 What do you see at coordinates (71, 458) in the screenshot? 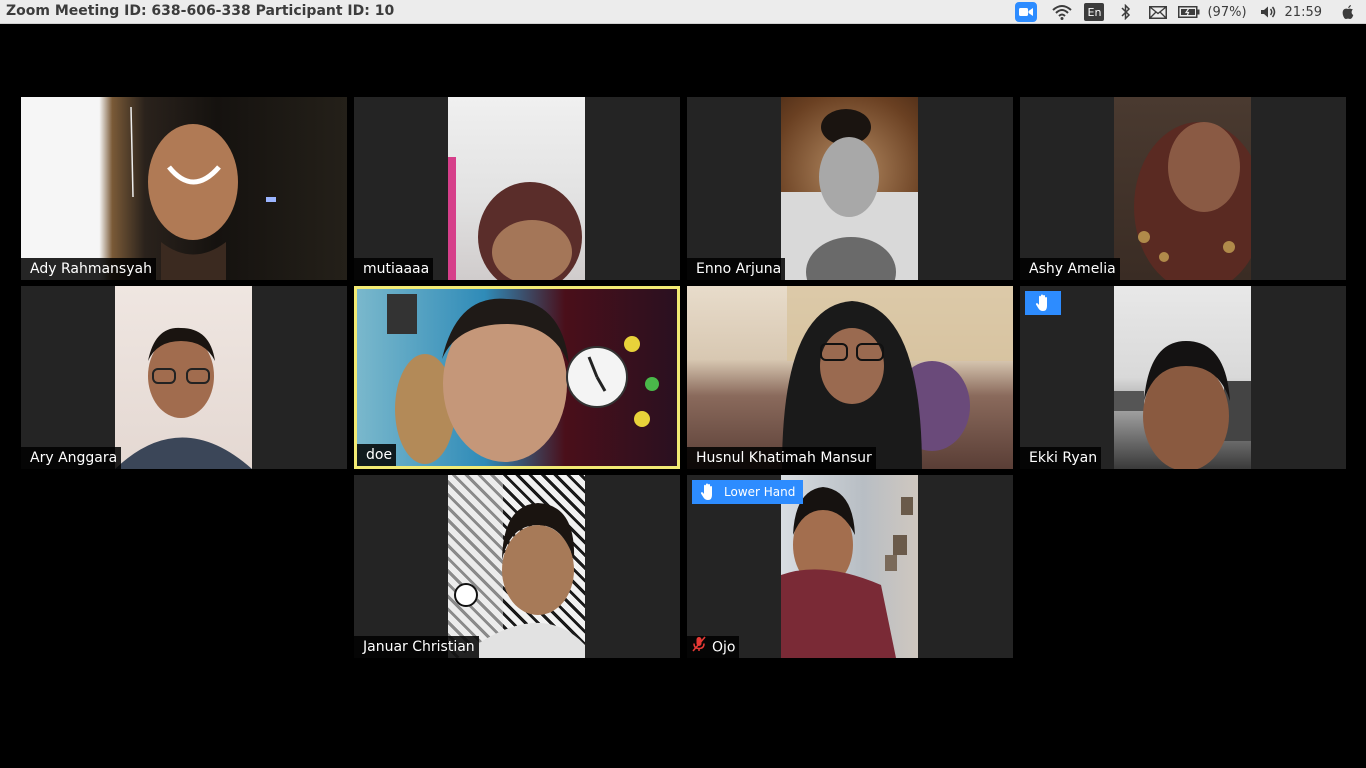
I see `participant-name: Ary Anggara` at bounding box center [71, 458].